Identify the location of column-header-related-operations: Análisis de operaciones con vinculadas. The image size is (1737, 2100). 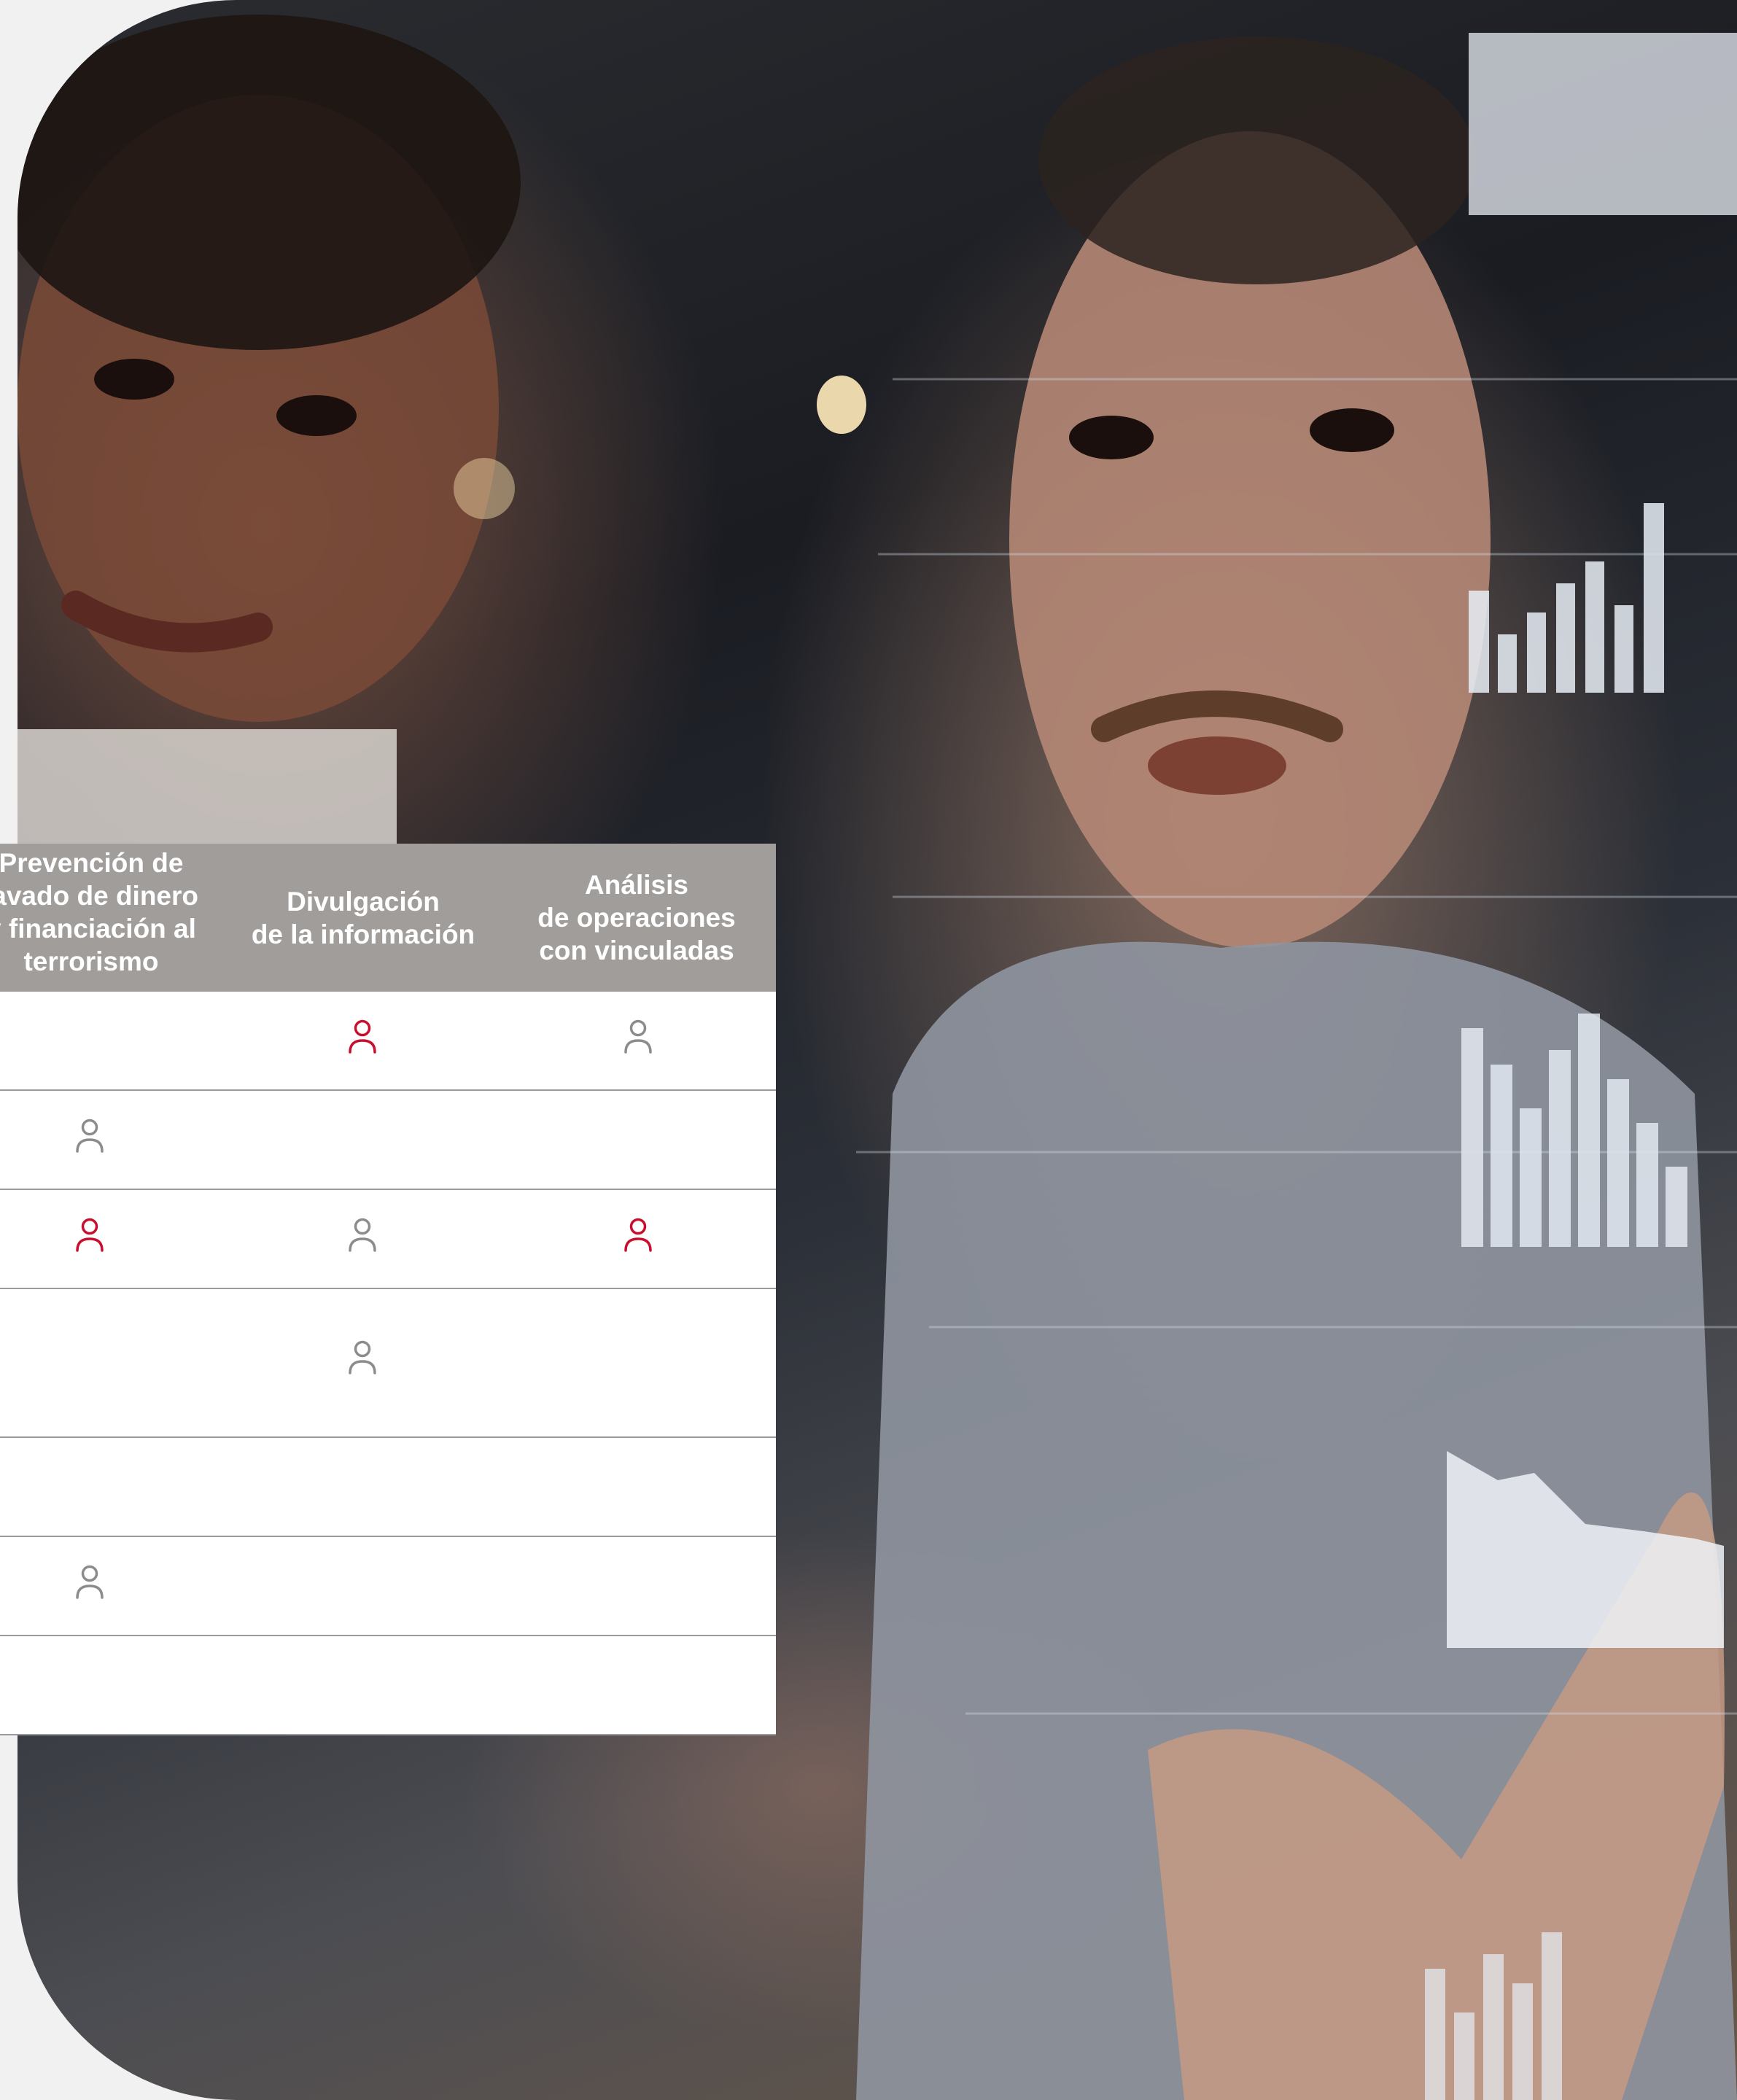
(636, 917).